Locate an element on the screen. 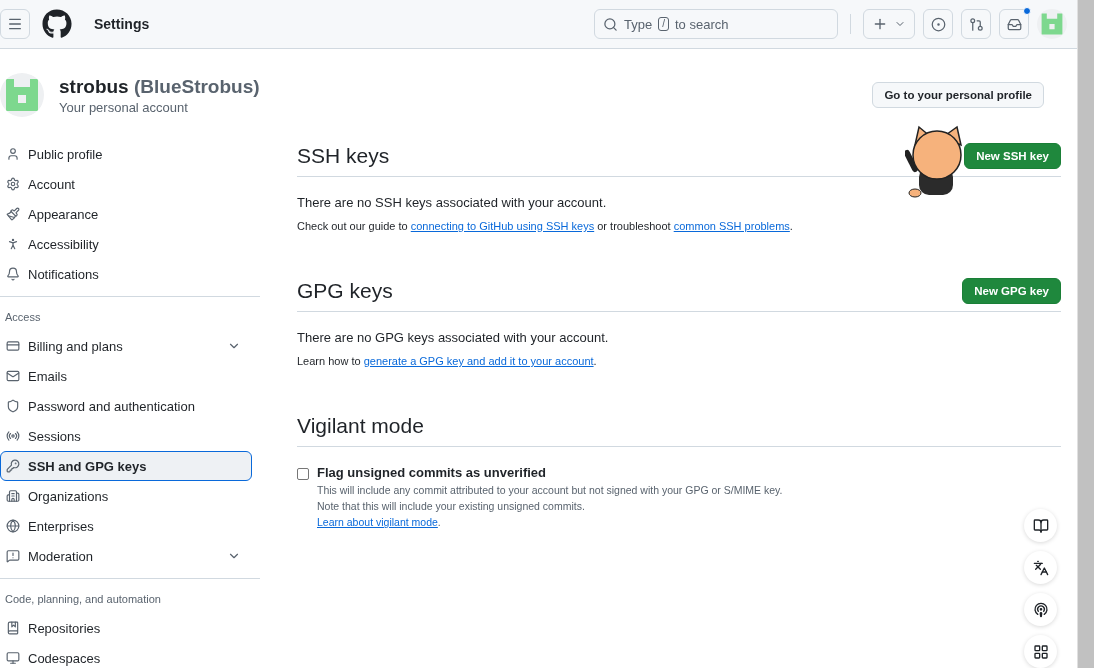  sidebar-item: Notifications is located at coordinates (126, 274).